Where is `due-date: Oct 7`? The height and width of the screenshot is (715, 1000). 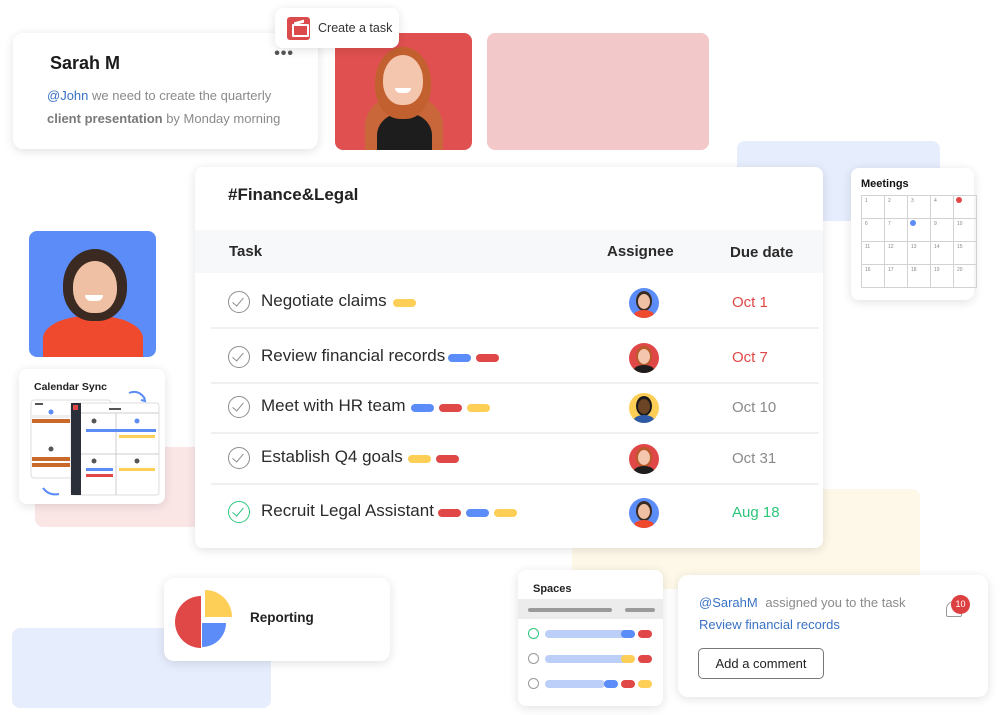 due-date: Oct 7 is located at coordinates (750, 357).